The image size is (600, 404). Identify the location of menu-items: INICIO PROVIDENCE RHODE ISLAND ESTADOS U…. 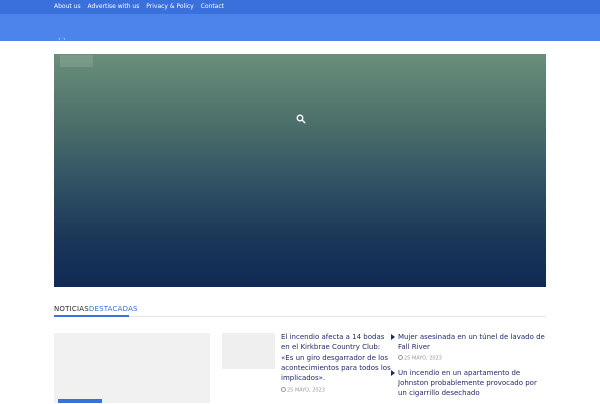
(246, 51).